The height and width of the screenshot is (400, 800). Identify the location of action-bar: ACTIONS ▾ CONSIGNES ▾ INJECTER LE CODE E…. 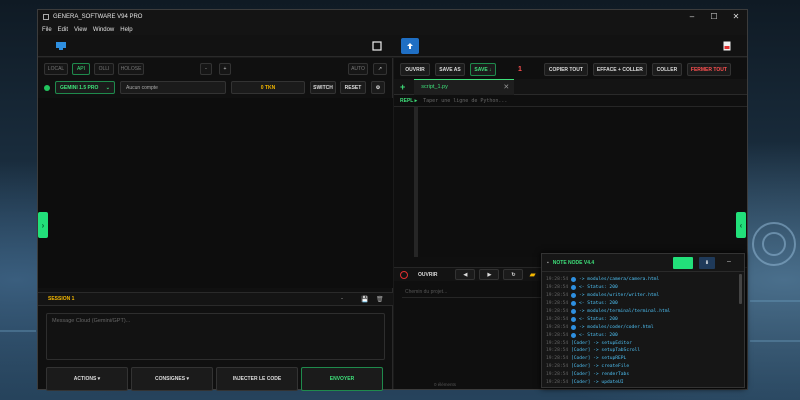
(214, 379).